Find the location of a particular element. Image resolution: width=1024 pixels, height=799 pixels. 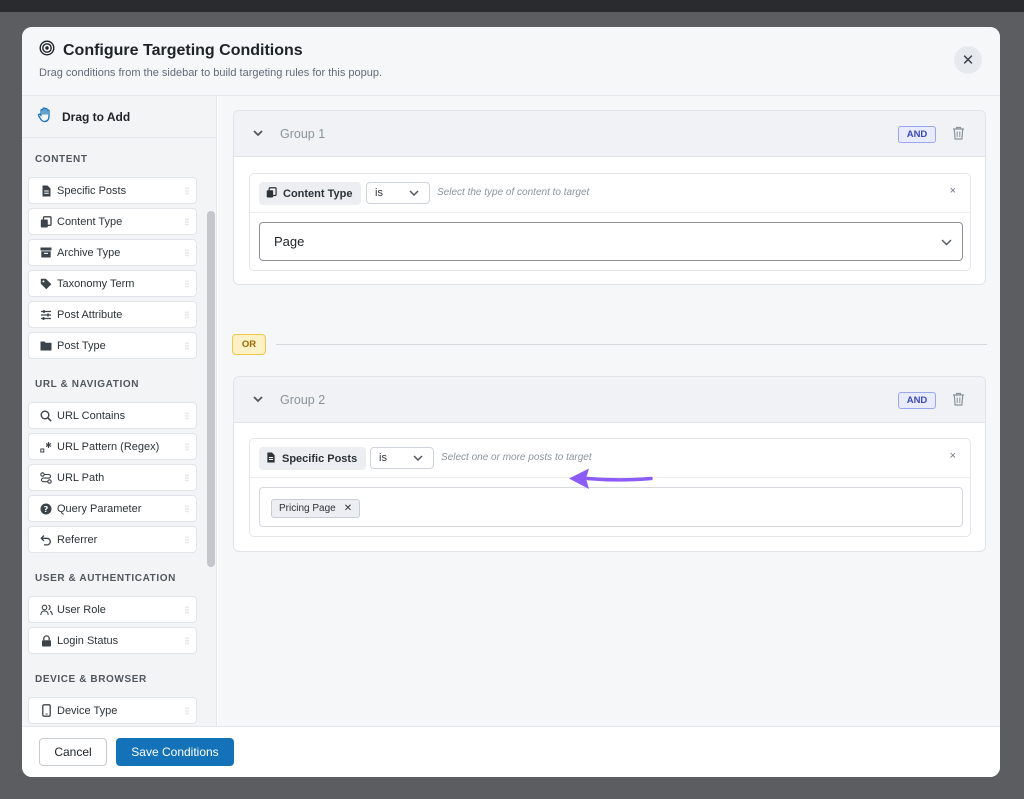

condition-post-attribute: Post Attribute is located at coordinates (112, 314).